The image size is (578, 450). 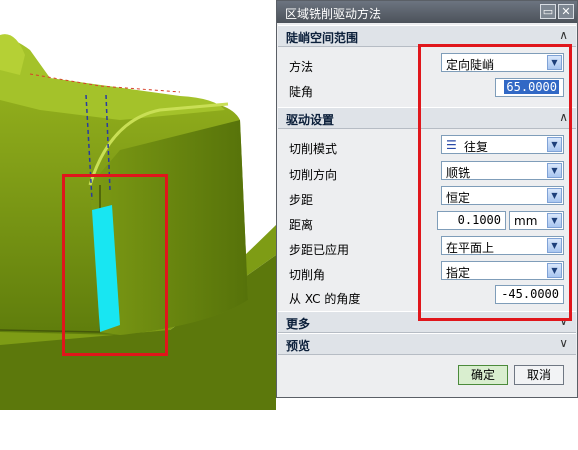 I want to click on stepover-applied-value: 在平面上, so click(x=470, y=248).